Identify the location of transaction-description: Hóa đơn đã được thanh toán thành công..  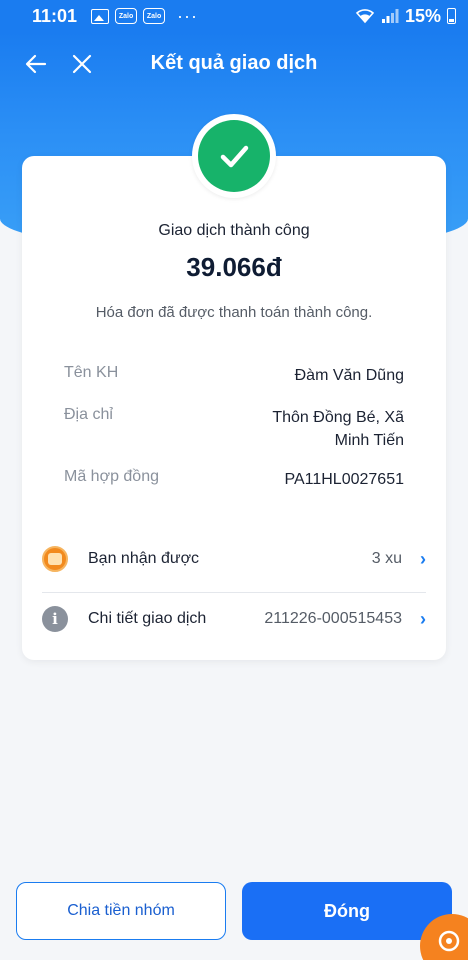
(234, 312).